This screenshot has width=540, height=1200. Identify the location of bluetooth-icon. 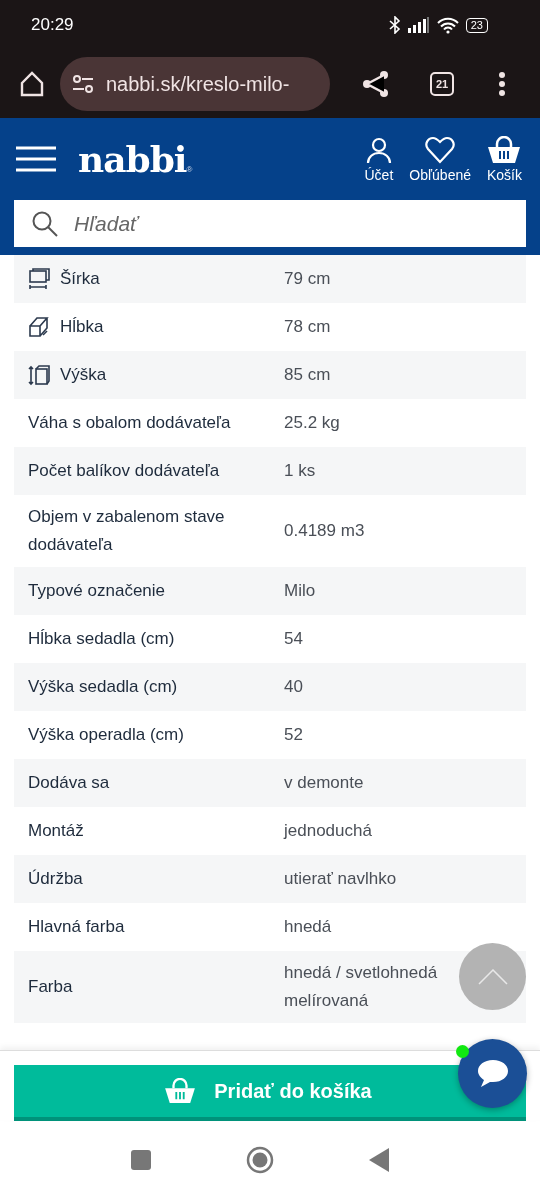
(394, 25).